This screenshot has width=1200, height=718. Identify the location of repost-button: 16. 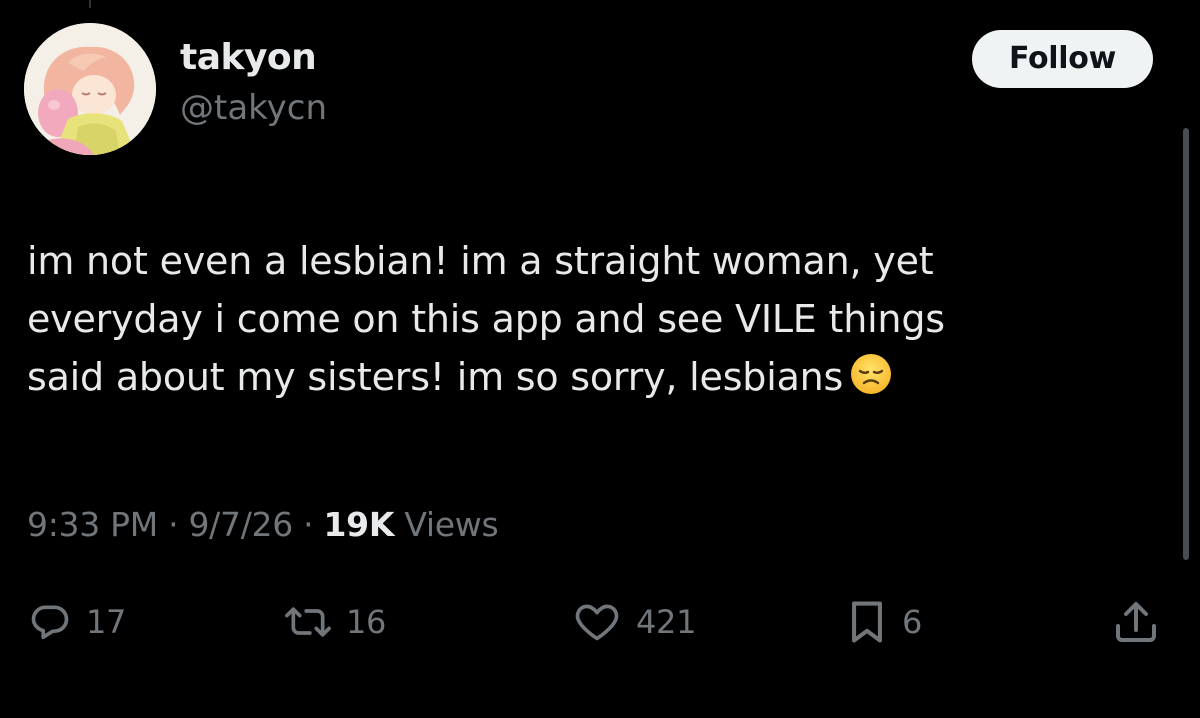
(335, 622).